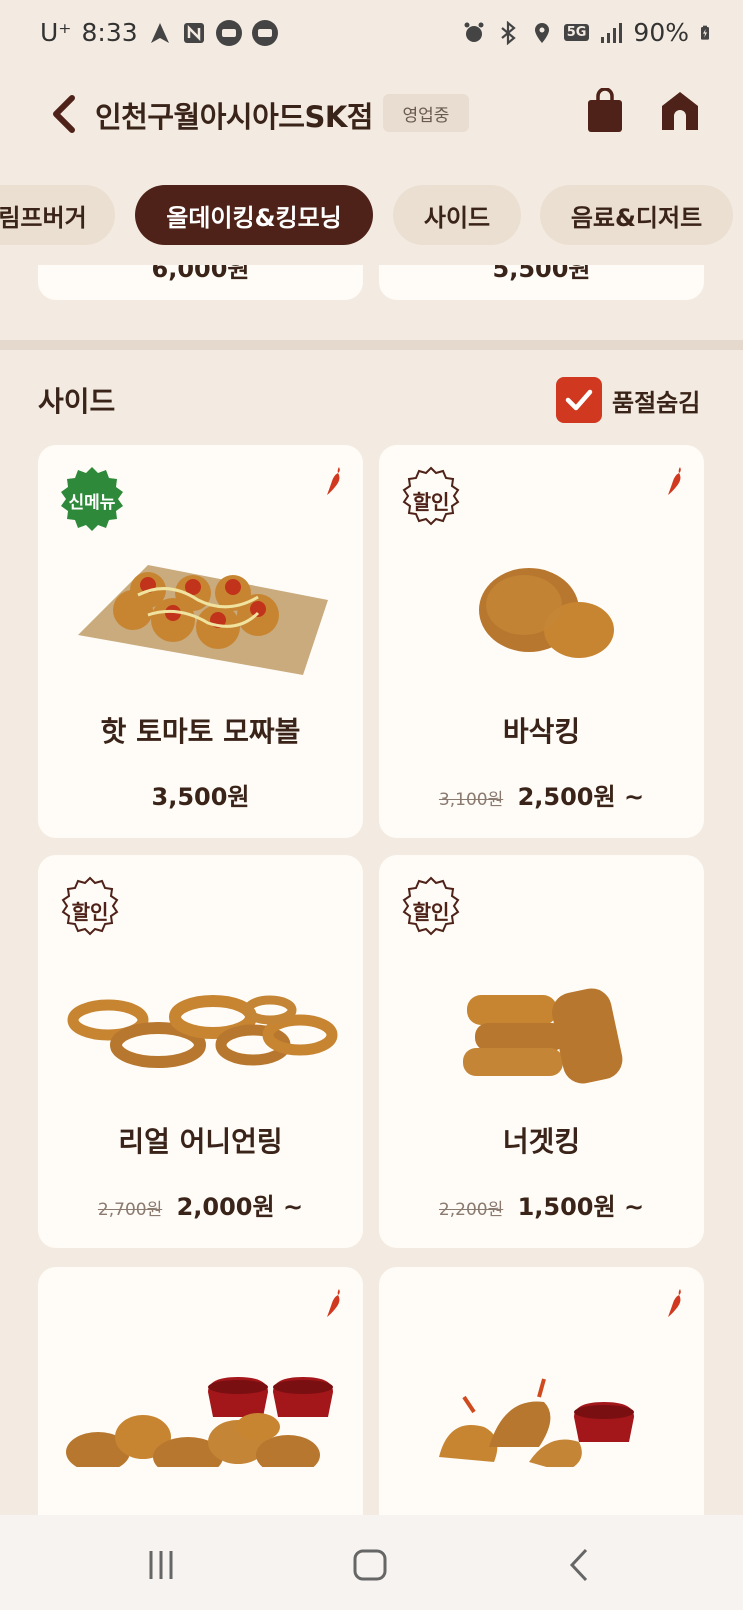  What do you see at coordinates (605, 111) in the screenshot?
I see `shopping-bag-icon` at bounding box center [605, 111].